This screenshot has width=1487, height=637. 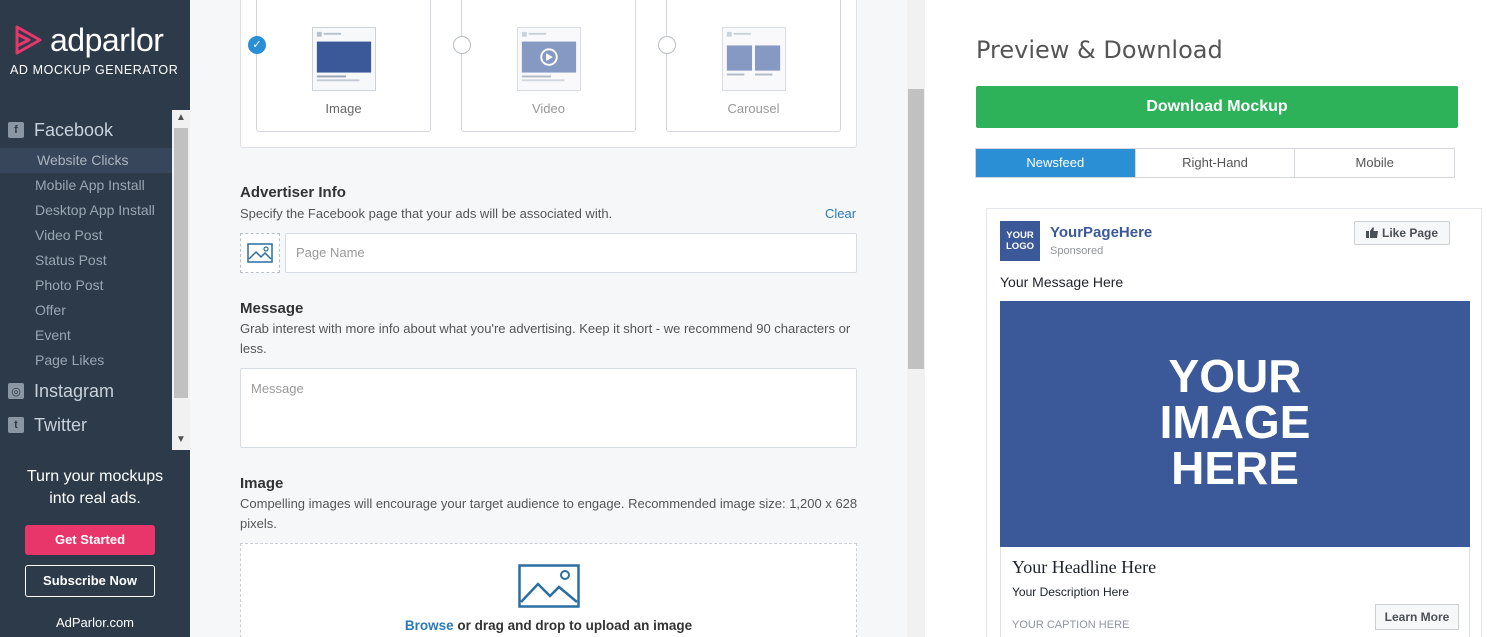 What do you see at coordinates (90, 540) in the screenshot?
I see `get-started-button: Get Started` at bounding box center [90, 540].